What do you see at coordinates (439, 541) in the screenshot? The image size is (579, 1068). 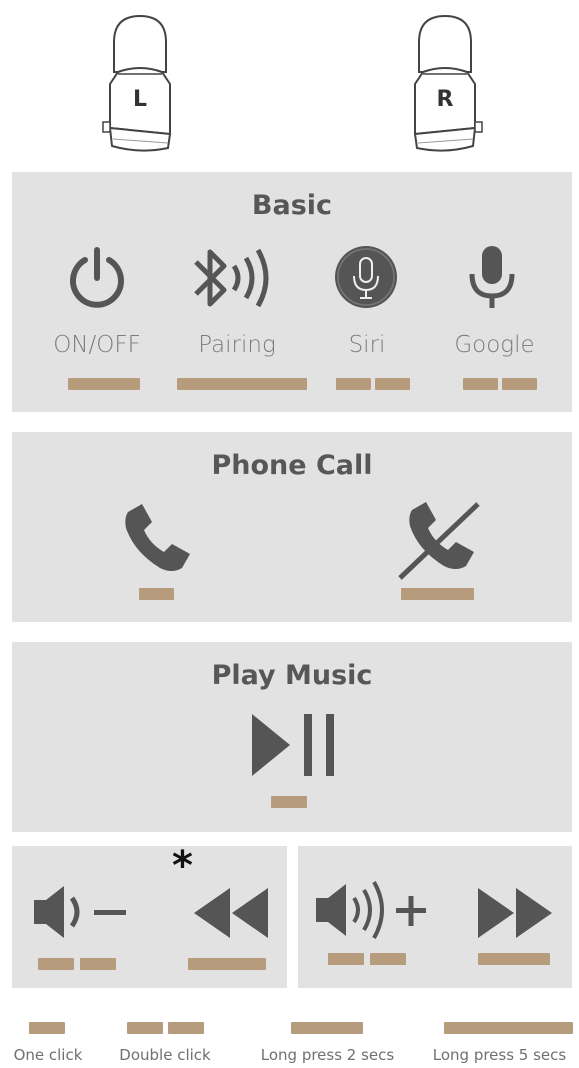 I see `phone-reject-icon` at bounding box center [439, 541].